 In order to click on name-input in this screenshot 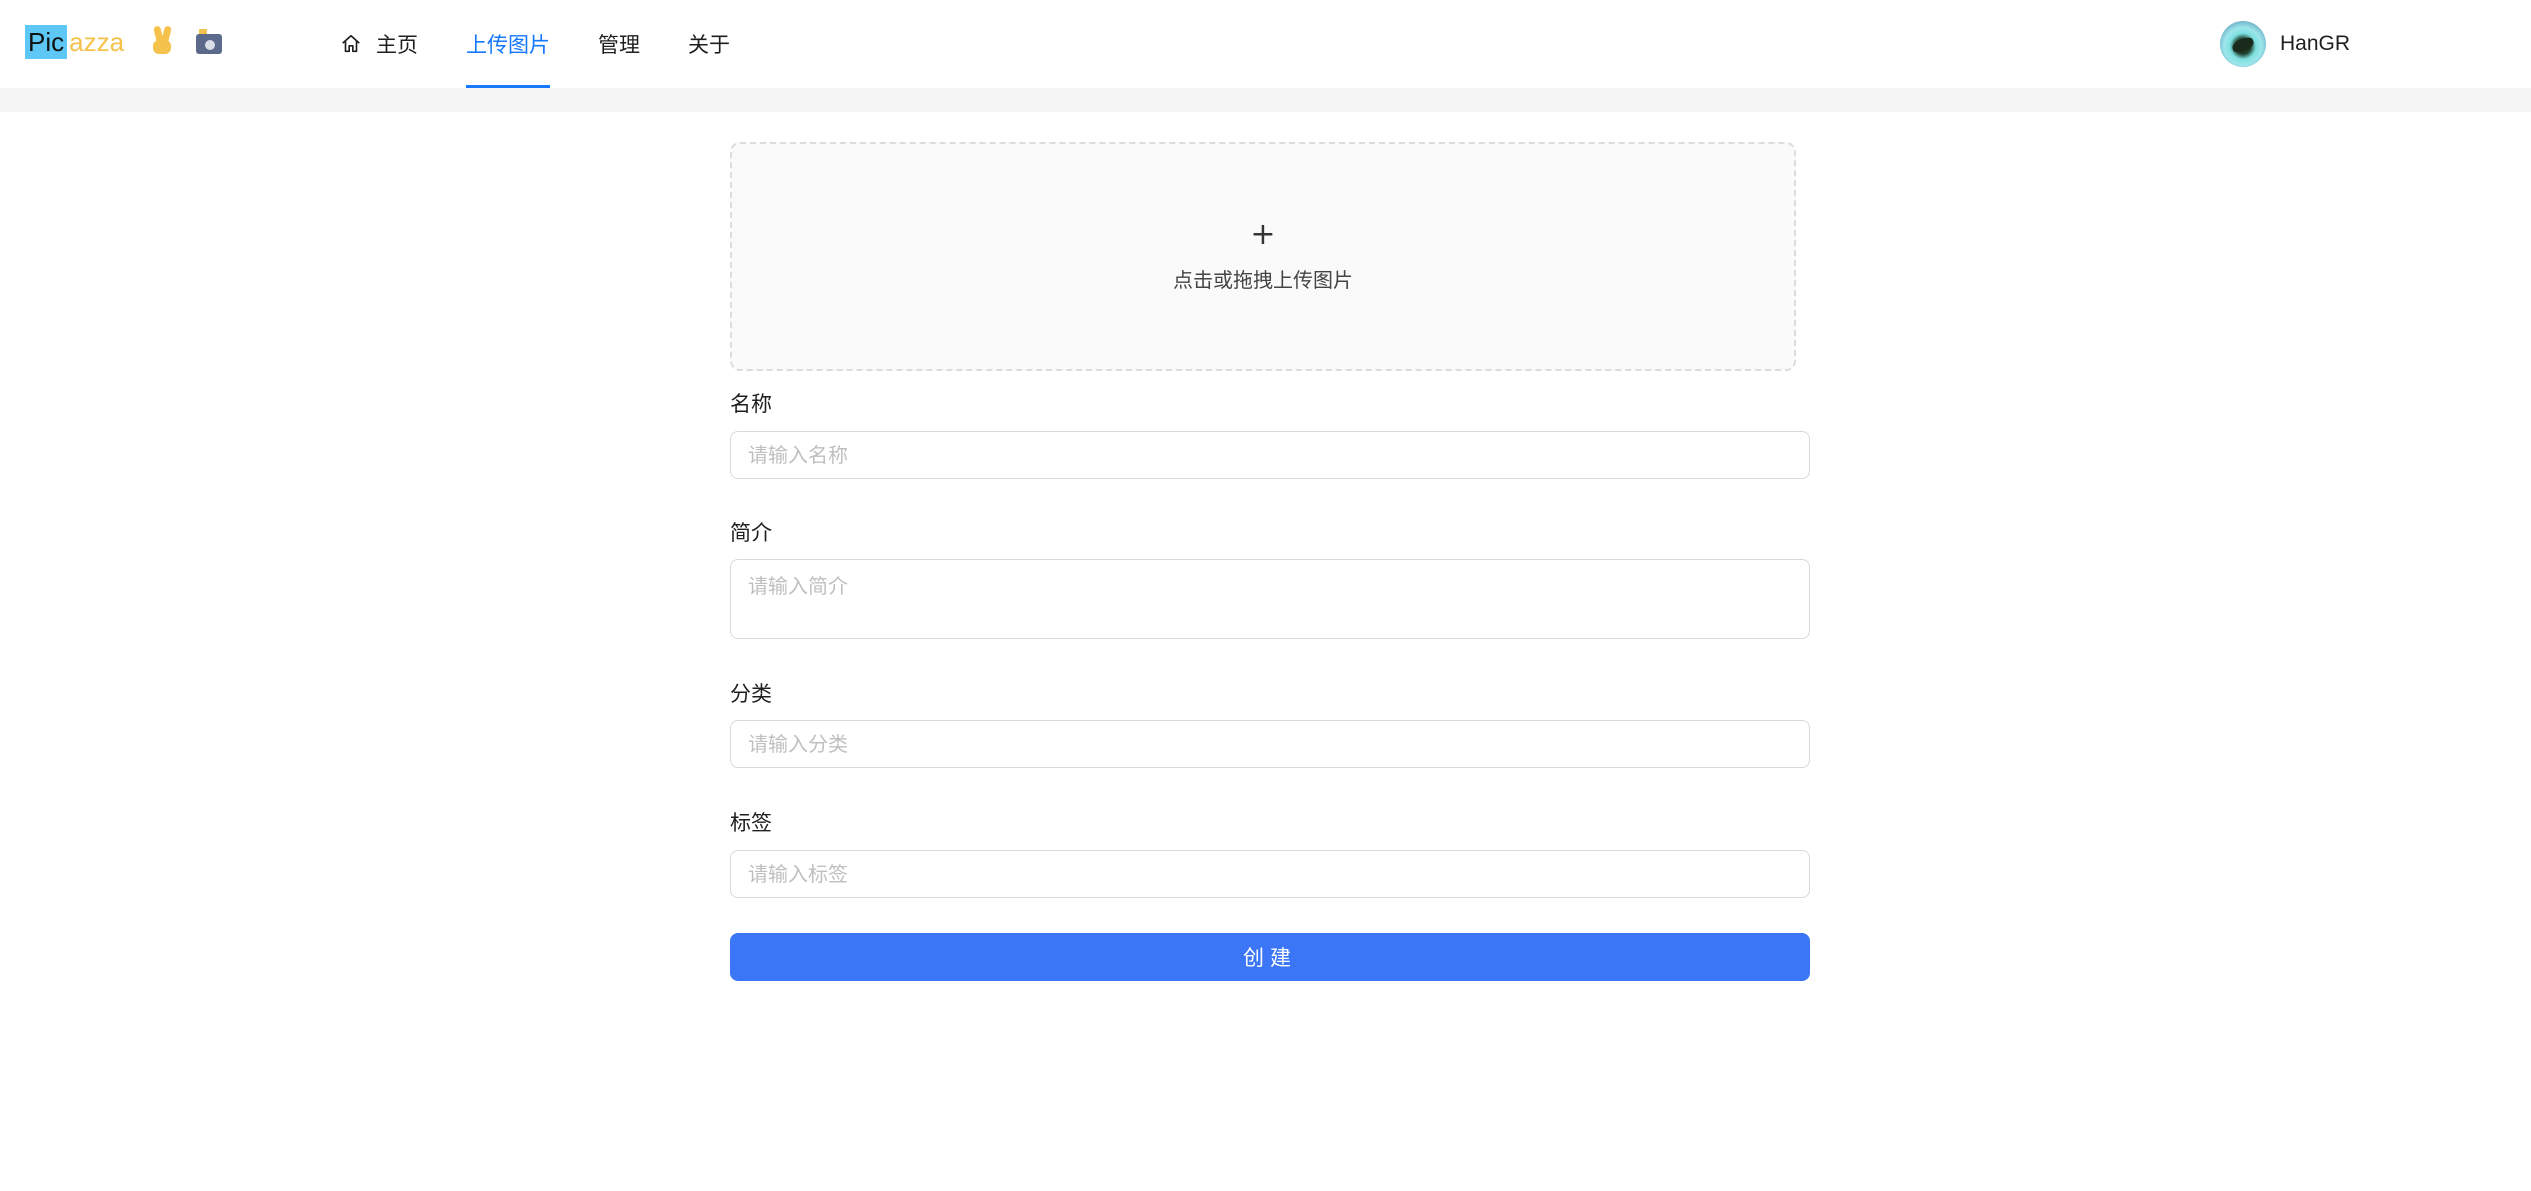, I will do `click(1270, 455)`.